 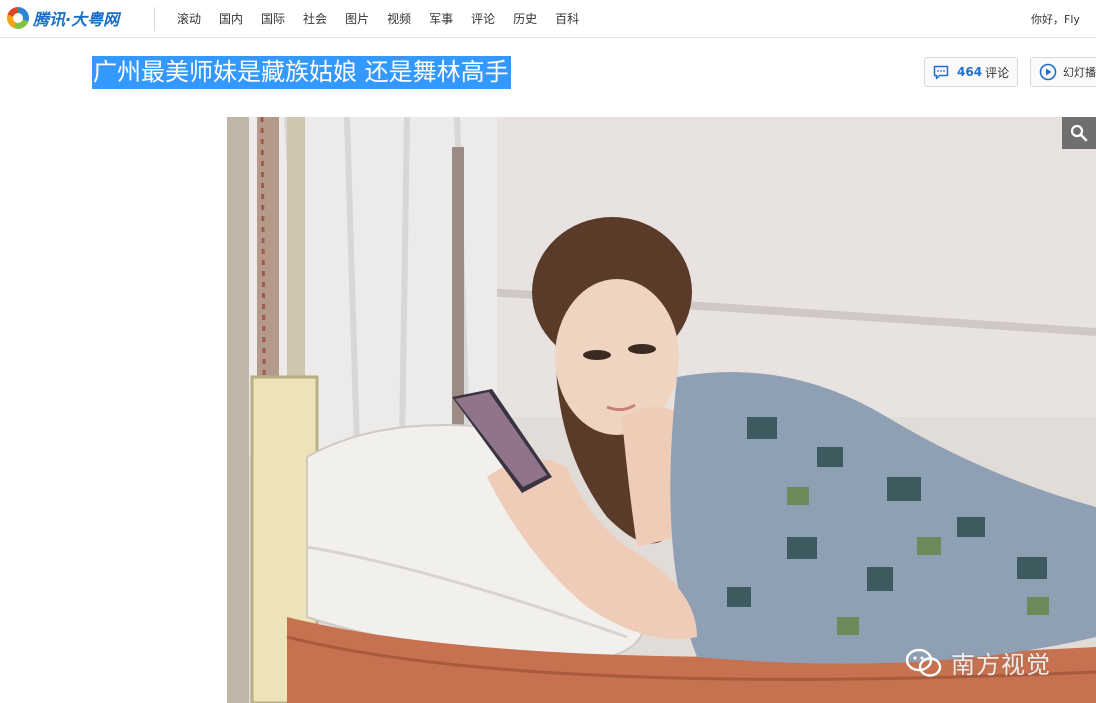 I want to click on photo-watermark: 南方视觉, so click(x=978, y=662).